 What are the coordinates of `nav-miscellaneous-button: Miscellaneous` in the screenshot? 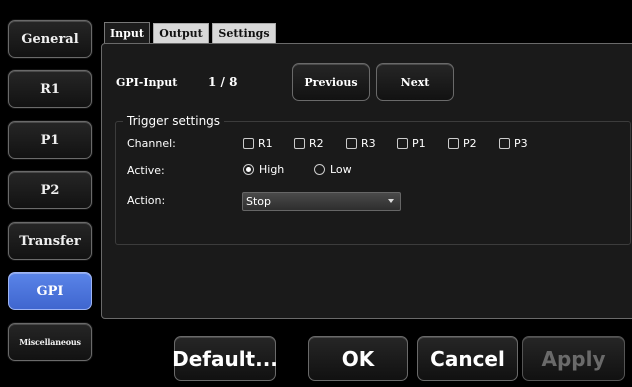 It's located at (50, 342).